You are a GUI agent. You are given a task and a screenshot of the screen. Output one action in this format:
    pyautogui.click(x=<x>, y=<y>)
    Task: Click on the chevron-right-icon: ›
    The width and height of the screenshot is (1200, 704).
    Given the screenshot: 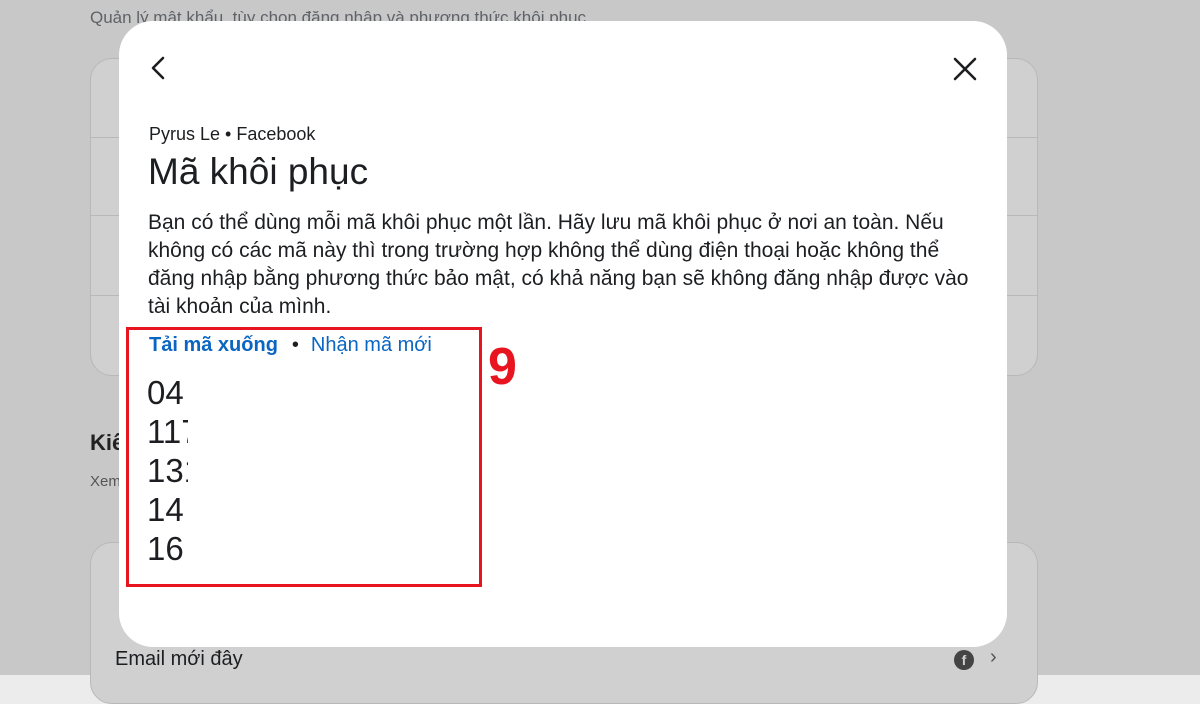 What is the action you would take?
    pyautogui.click(x=993, y=657)
    